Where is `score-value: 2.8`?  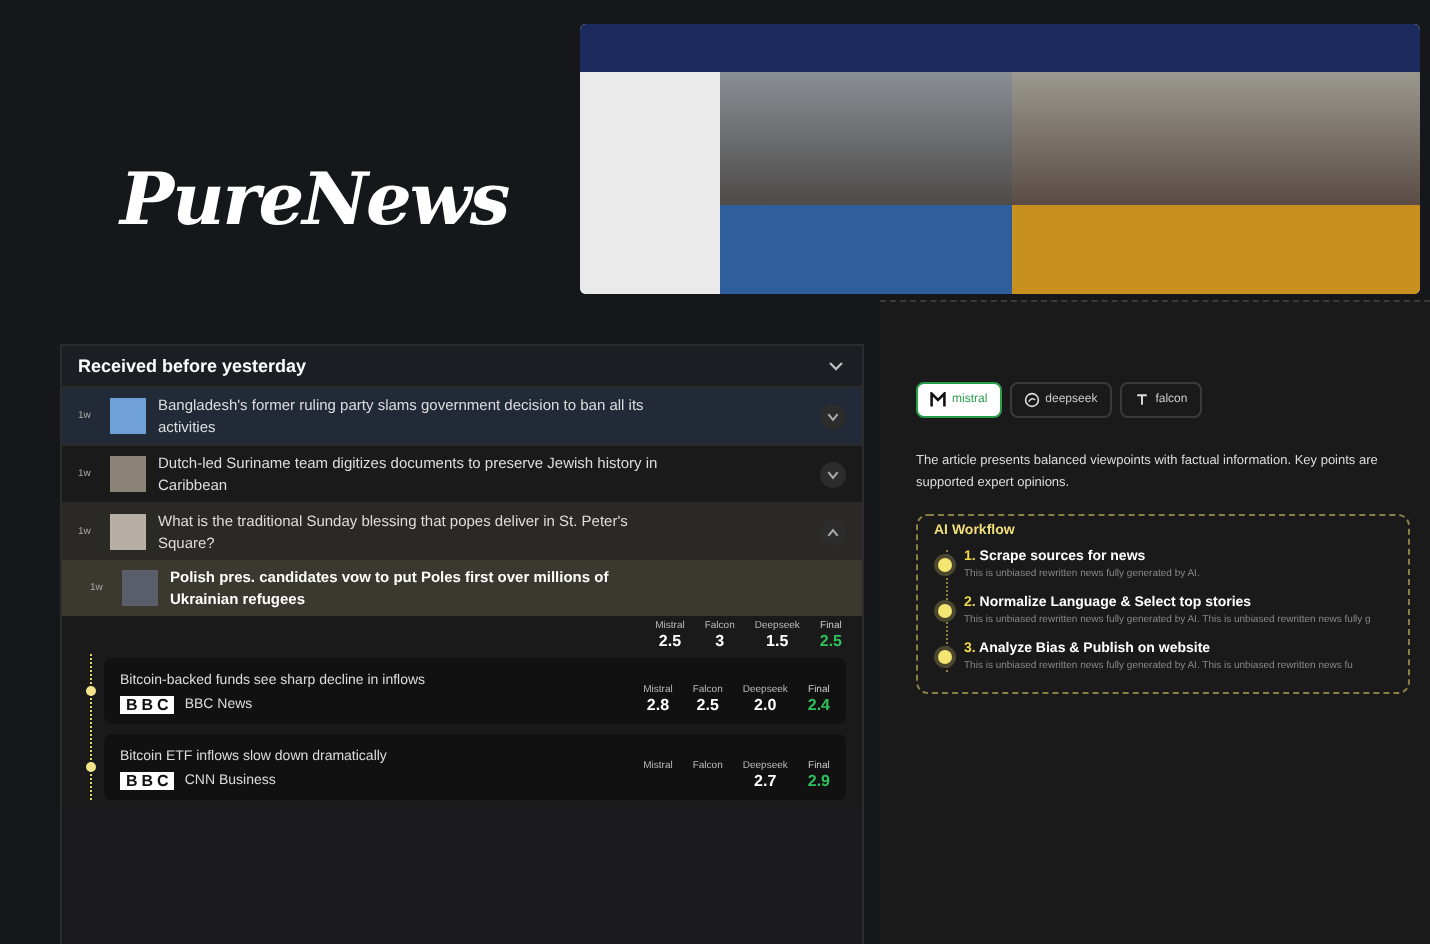
score-value: 2.8 is located at coordinates (658, 705).